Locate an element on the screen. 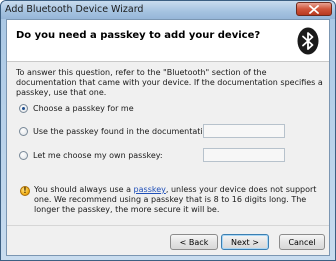  option-label: Choose a passkey for me is located at coordinates (83, 108).